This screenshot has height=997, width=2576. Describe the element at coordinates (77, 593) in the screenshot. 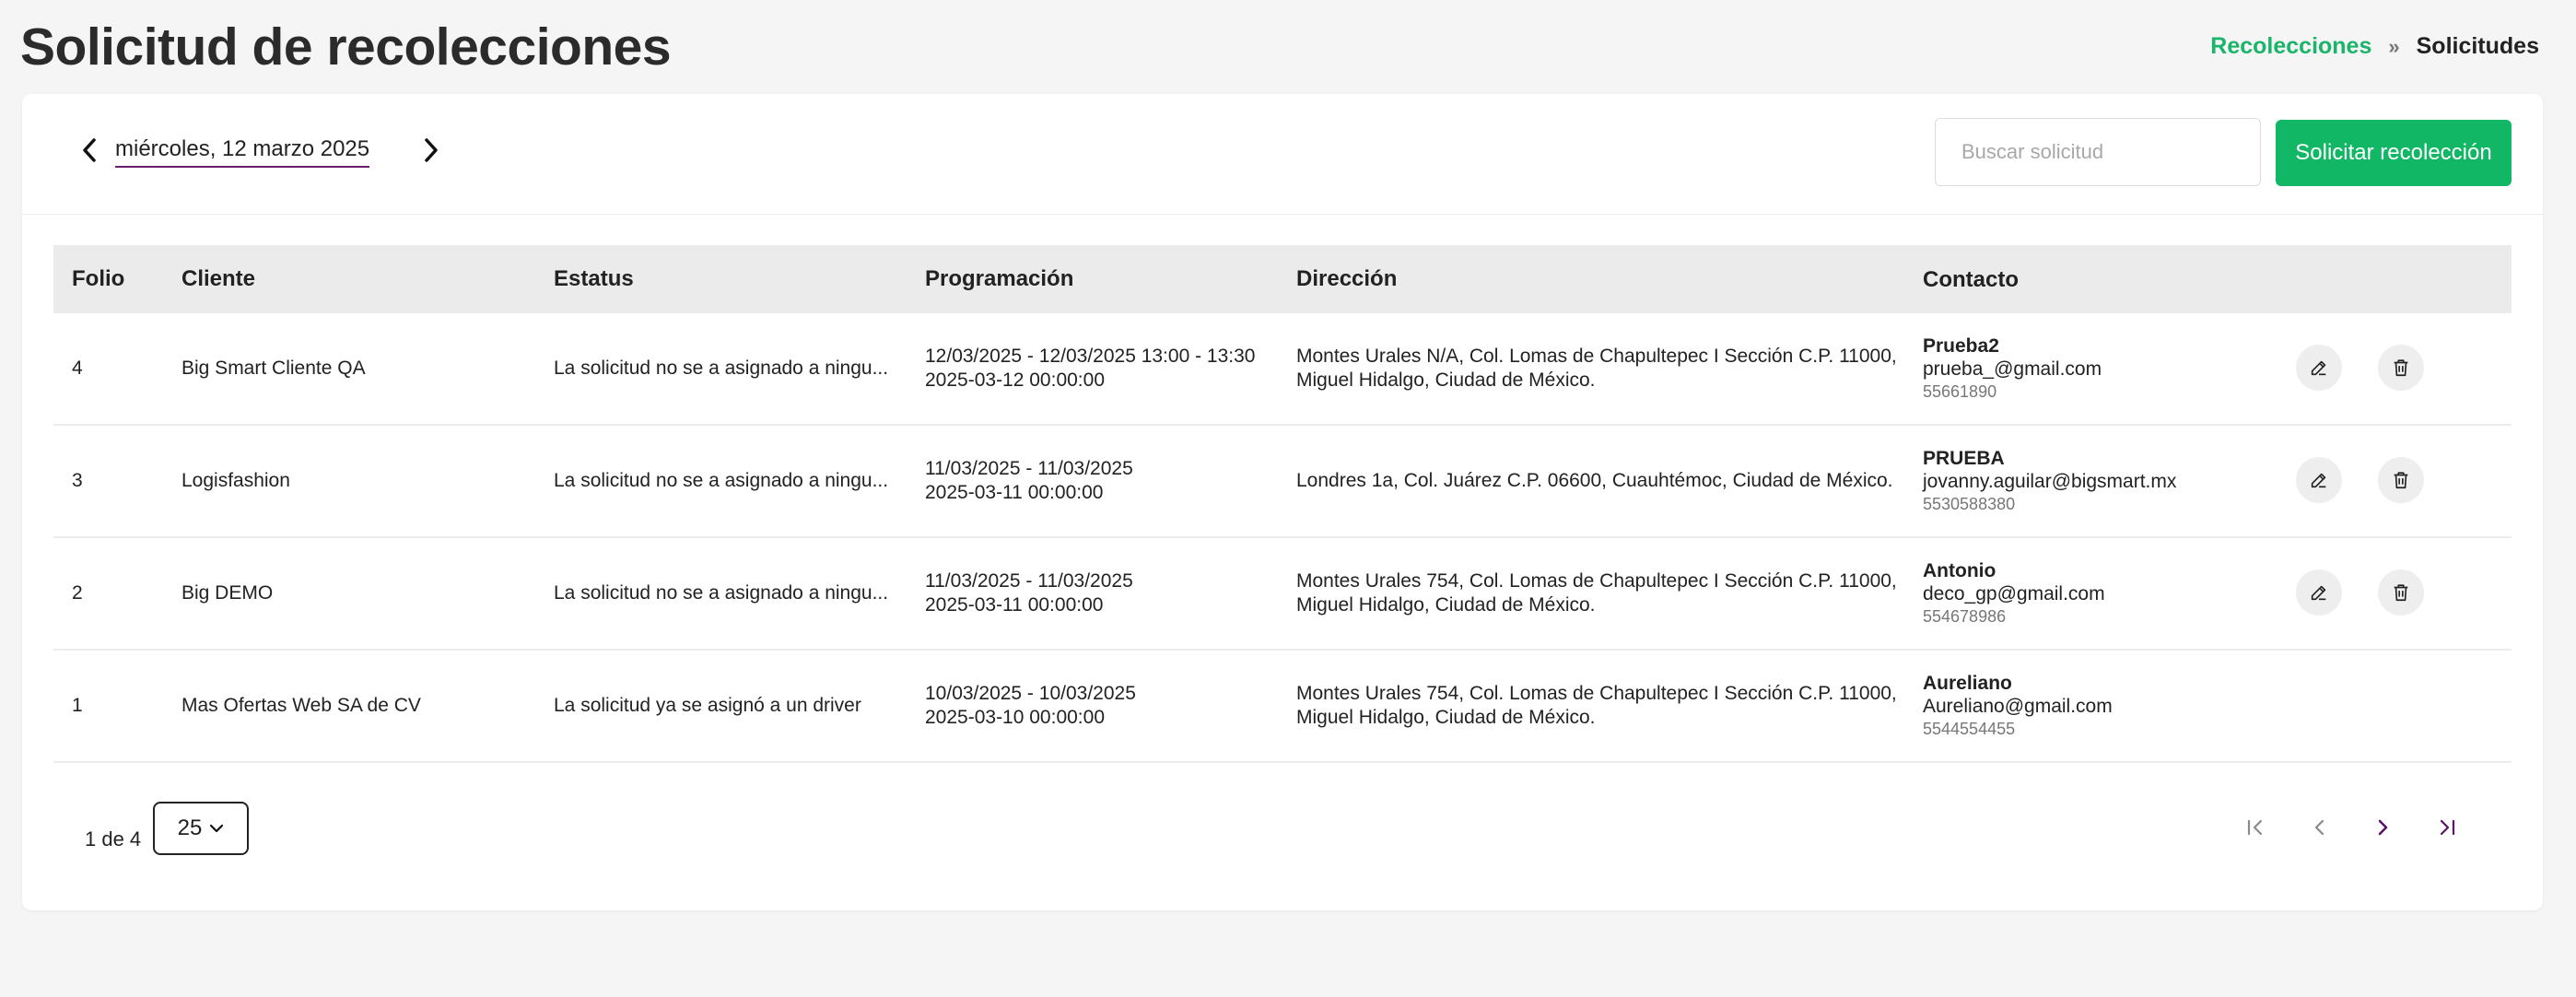

I see `cell-folio: 2` at that location.